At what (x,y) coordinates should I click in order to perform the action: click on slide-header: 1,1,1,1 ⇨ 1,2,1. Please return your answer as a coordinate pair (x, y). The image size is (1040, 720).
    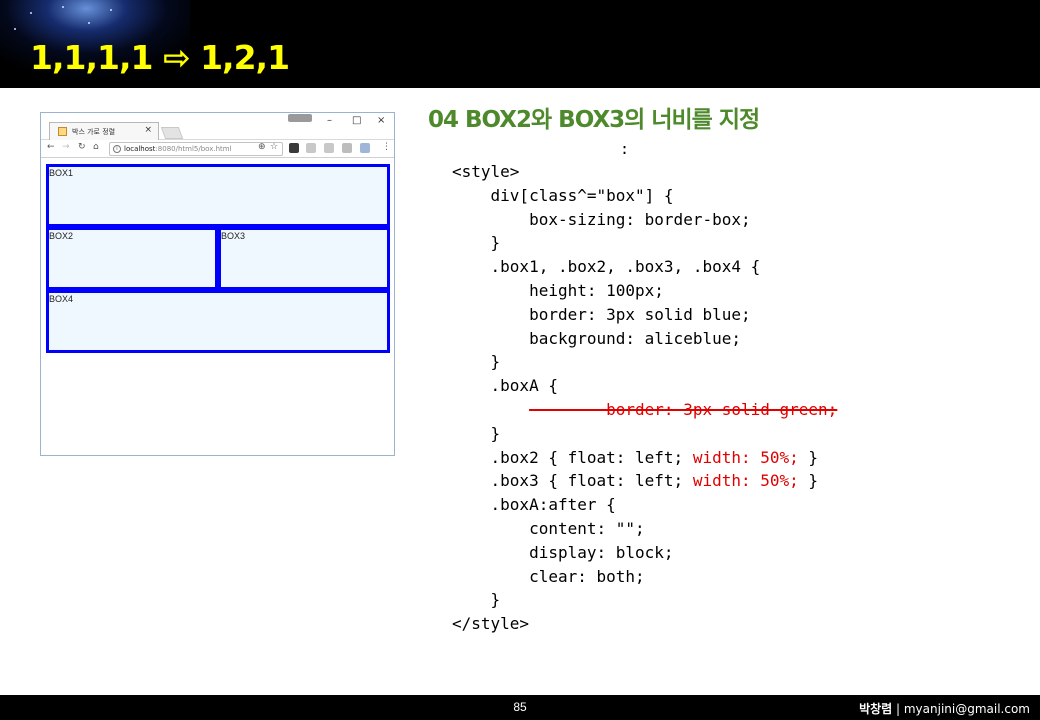
    Looking at the image, I should click on (520, 44).